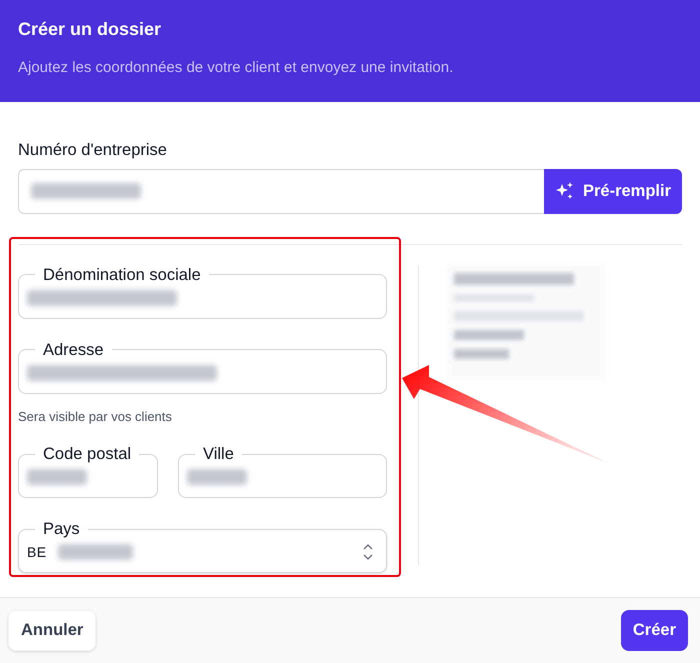 The width and height of the screenshot is (700, 663). I want to click on chevron-updown-icon, so click(368, 552).